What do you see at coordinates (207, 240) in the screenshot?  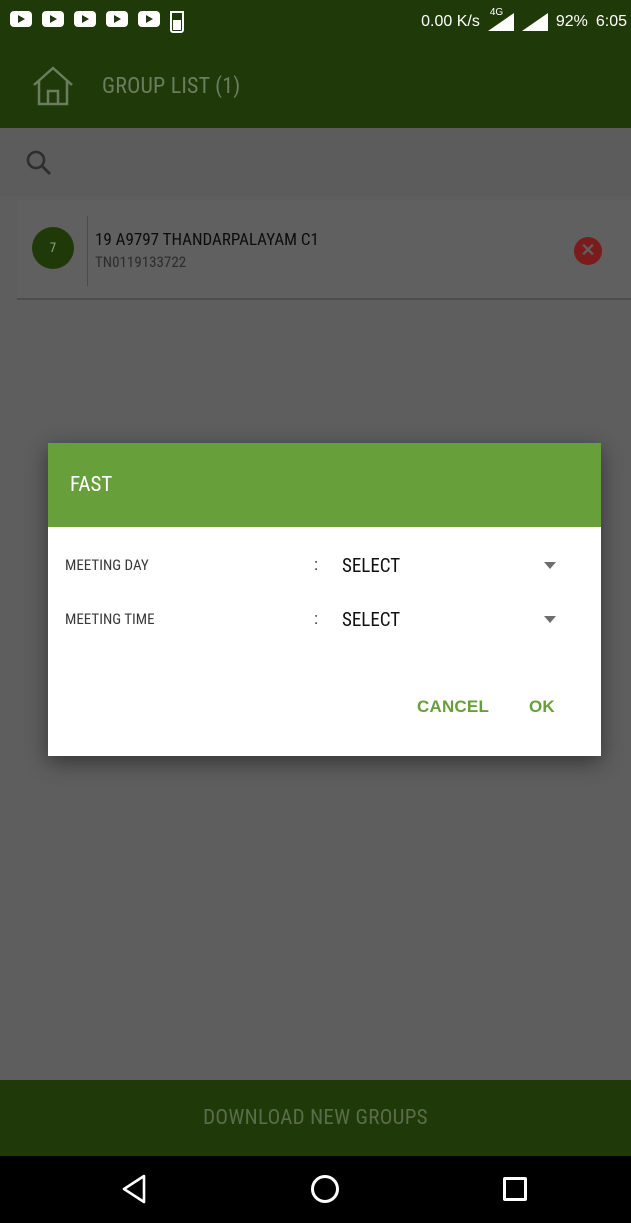 I see `group-name: 19 A9797 THANDARPALAYAM C1` at bounding box center [207, 240].